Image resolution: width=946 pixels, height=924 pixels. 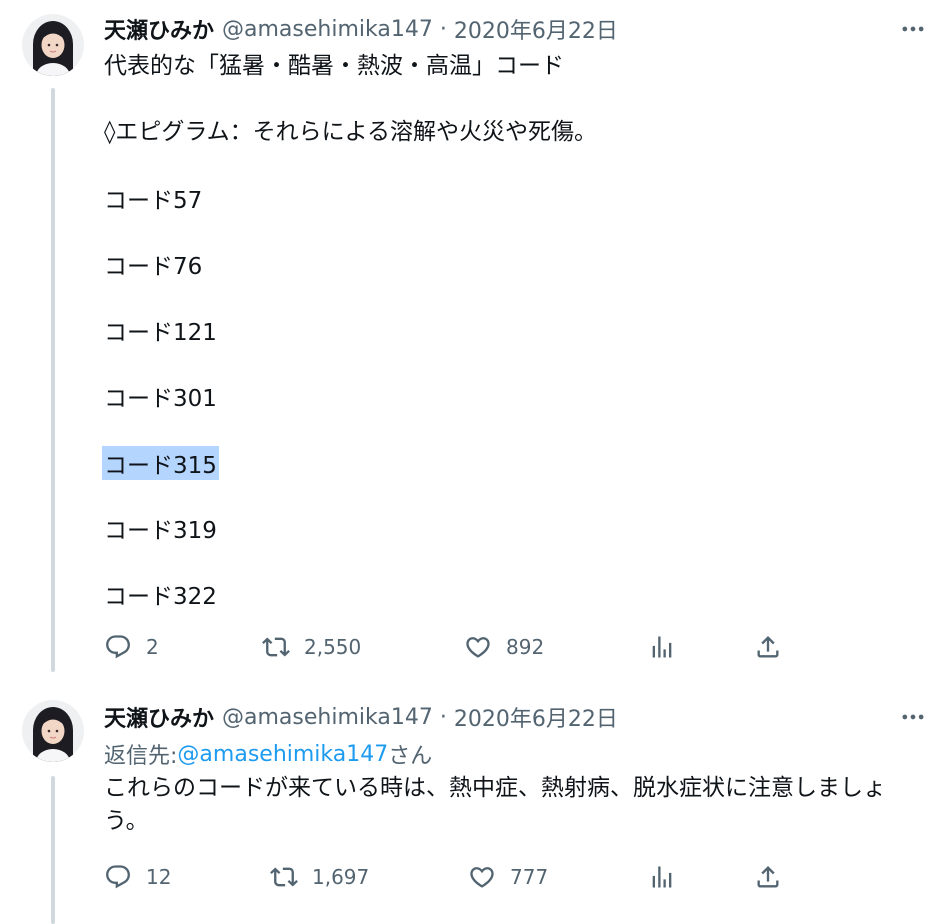 What do you see at coordinates (159, 877) in the screenshot?
I see `reply-count: 12` at bounding box center [159, 877].